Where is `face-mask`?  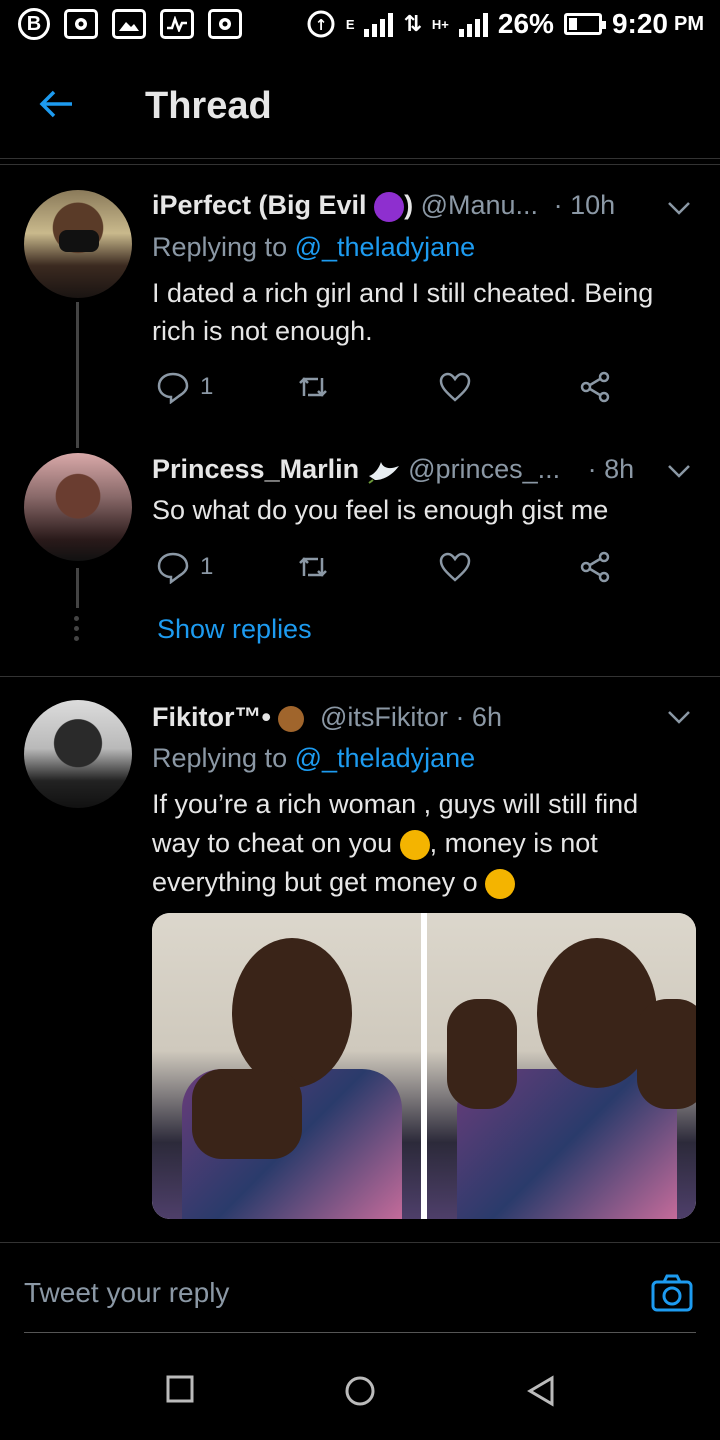
face-mask is located at coordinates (79, 241).